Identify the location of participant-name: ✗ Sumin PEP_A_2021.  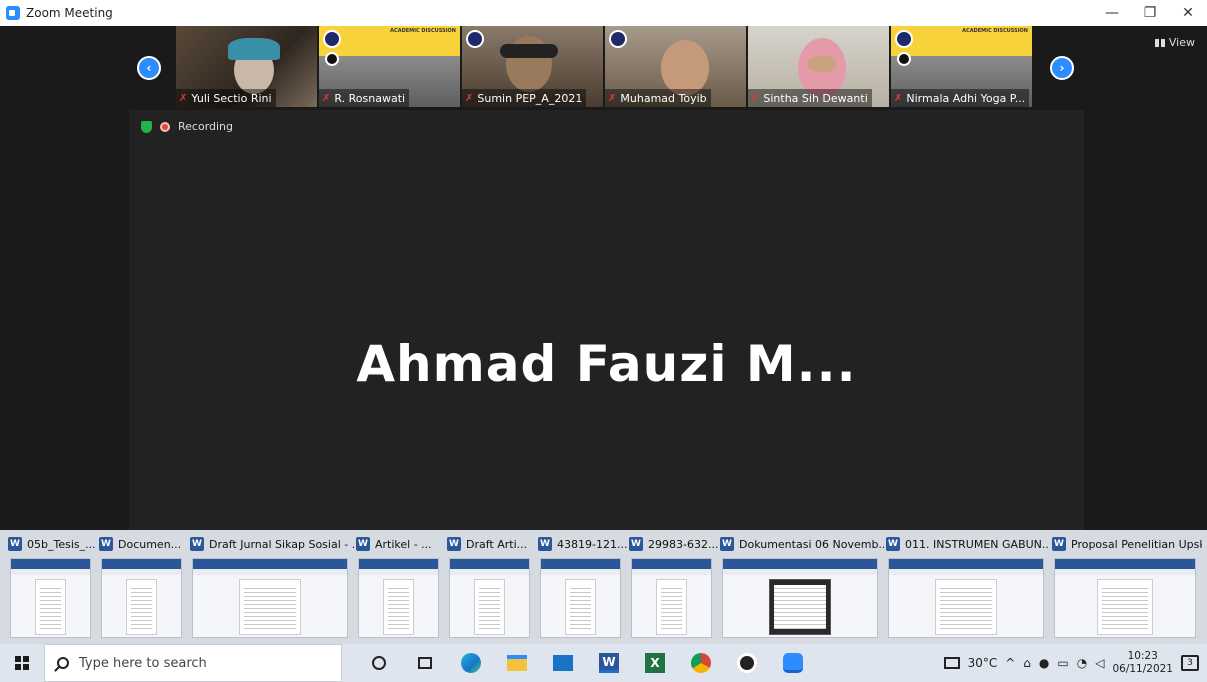
(524, 98).